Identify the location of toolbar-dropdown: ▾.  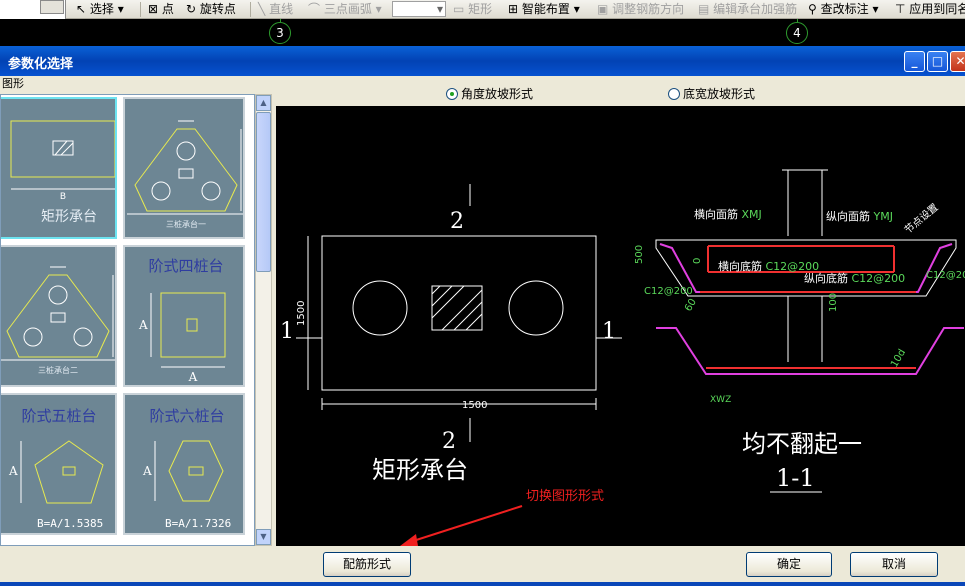
(419, 9).